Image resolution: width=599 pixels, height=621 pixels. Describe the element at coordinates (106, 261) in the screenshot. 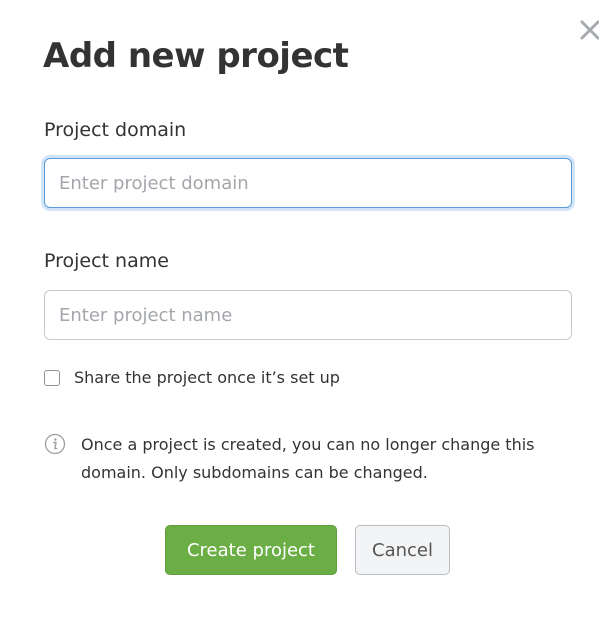

I see `project-name-label: Project name` at that location.